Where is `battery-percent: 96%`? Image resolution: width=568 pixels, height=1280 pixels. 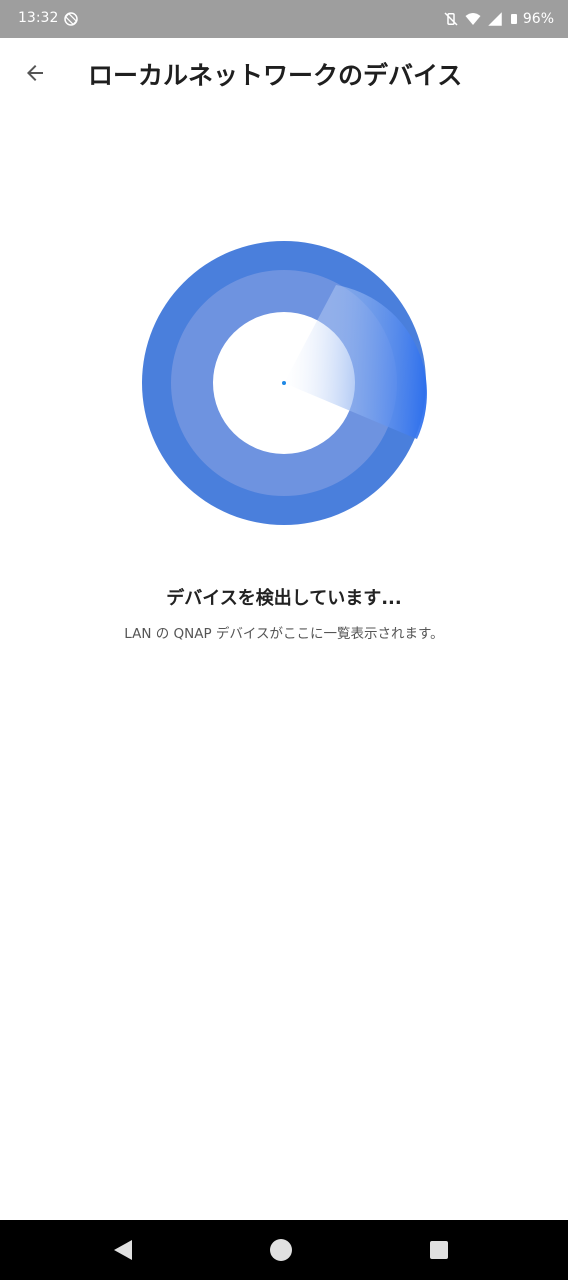
battery-percent: 96% is located at coordinates (538, 19).